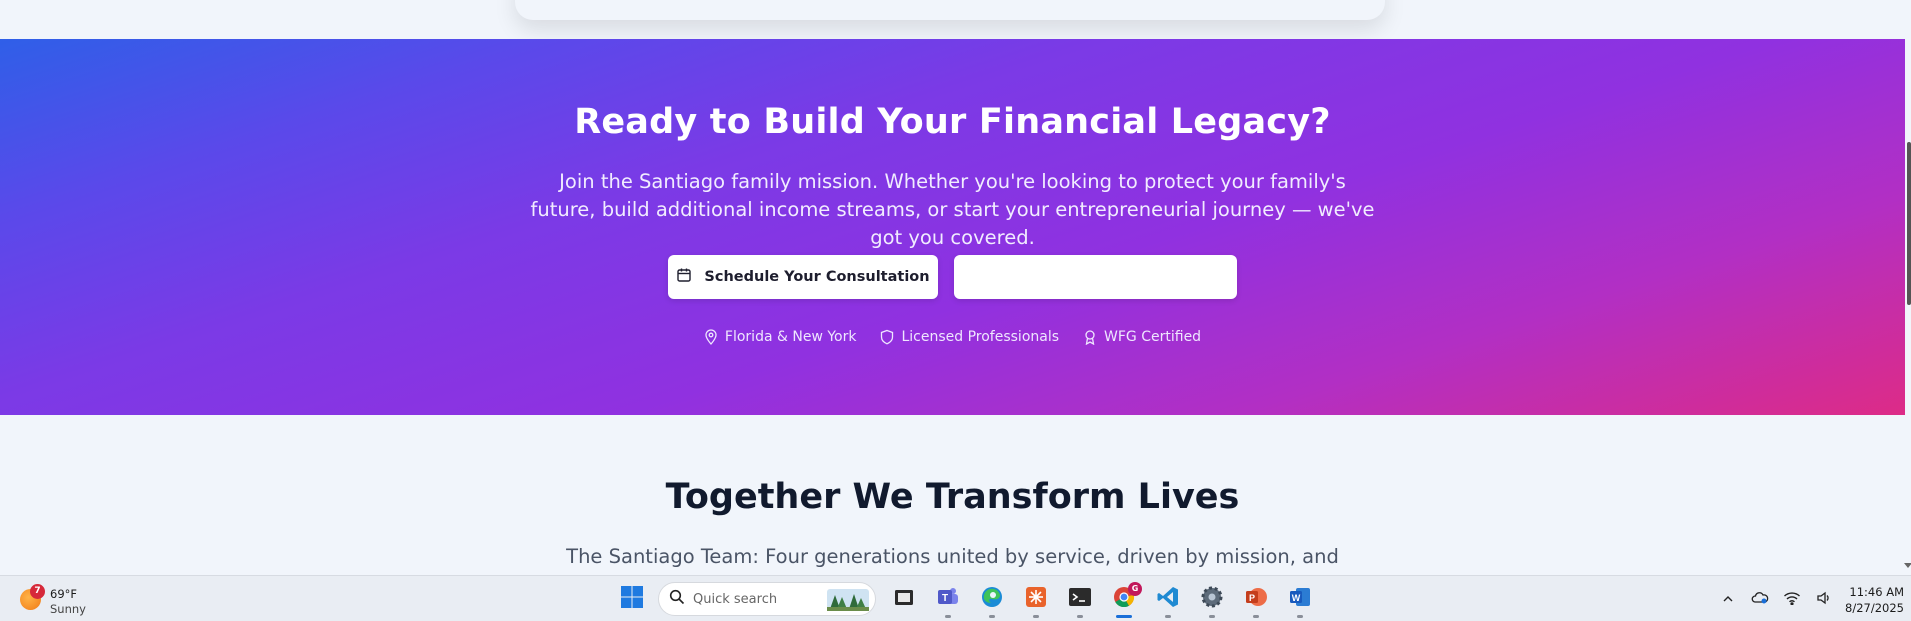 Image resolution: width=1911 pixels, height=621 pixels. Describe the element at coordinates (817, 277) in the screenshot. I see `schedule-consultation-label: Schedule Your Consultation` at that location.